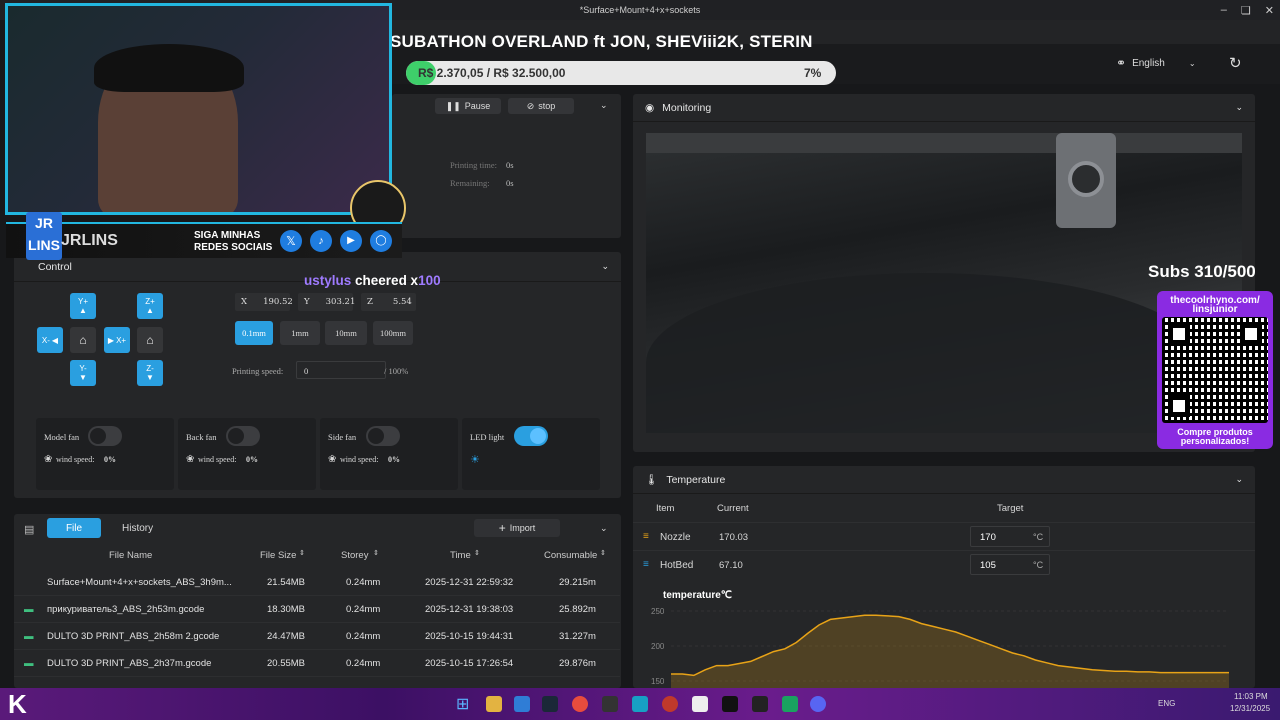 The width and height of the screenshot is (1280, 720). I want to click on col-storey: Storey, so click(354, 555).